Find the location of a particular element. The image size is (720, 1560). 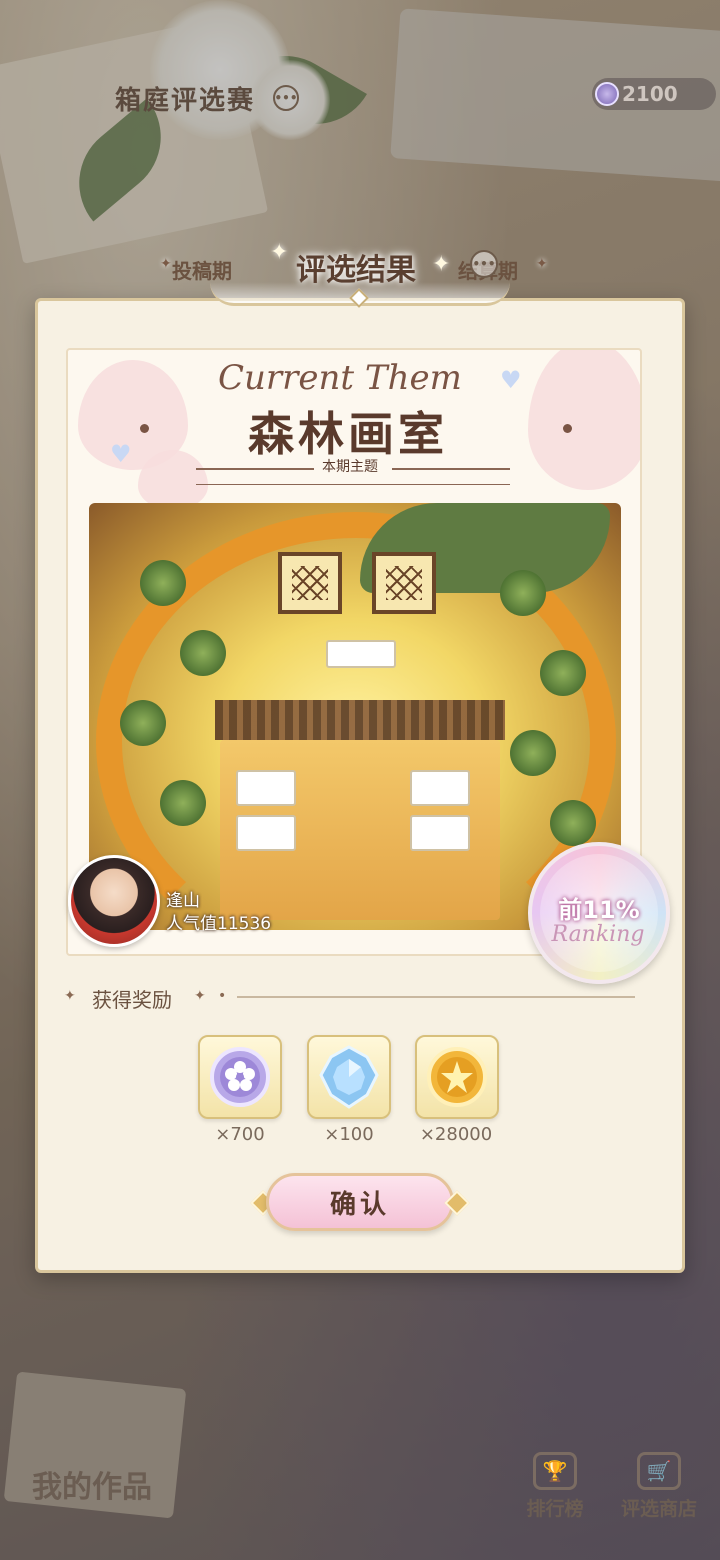

page-title: 箱庭评选赛 is located at coordinates (185, 101).